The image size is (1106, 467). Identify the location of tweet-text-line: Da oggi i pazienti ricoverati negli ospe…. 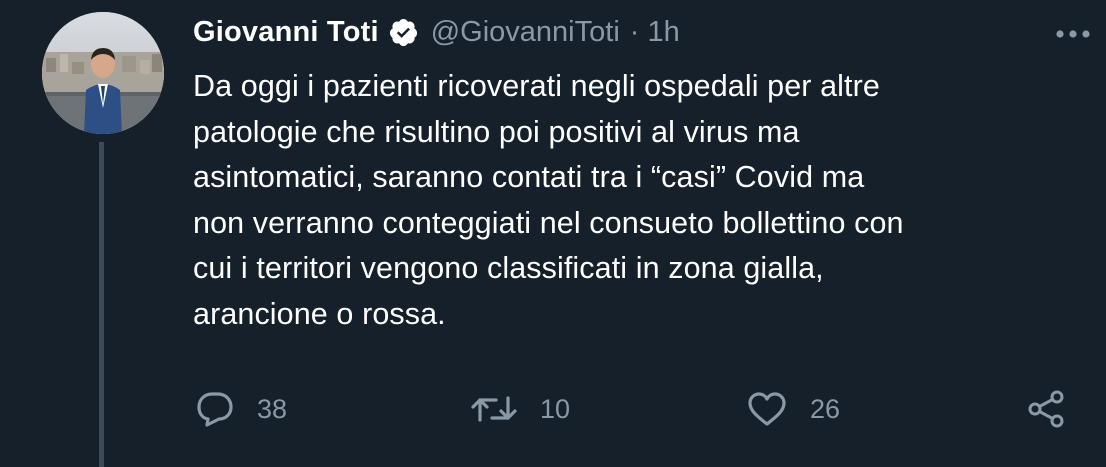
(536, 86).